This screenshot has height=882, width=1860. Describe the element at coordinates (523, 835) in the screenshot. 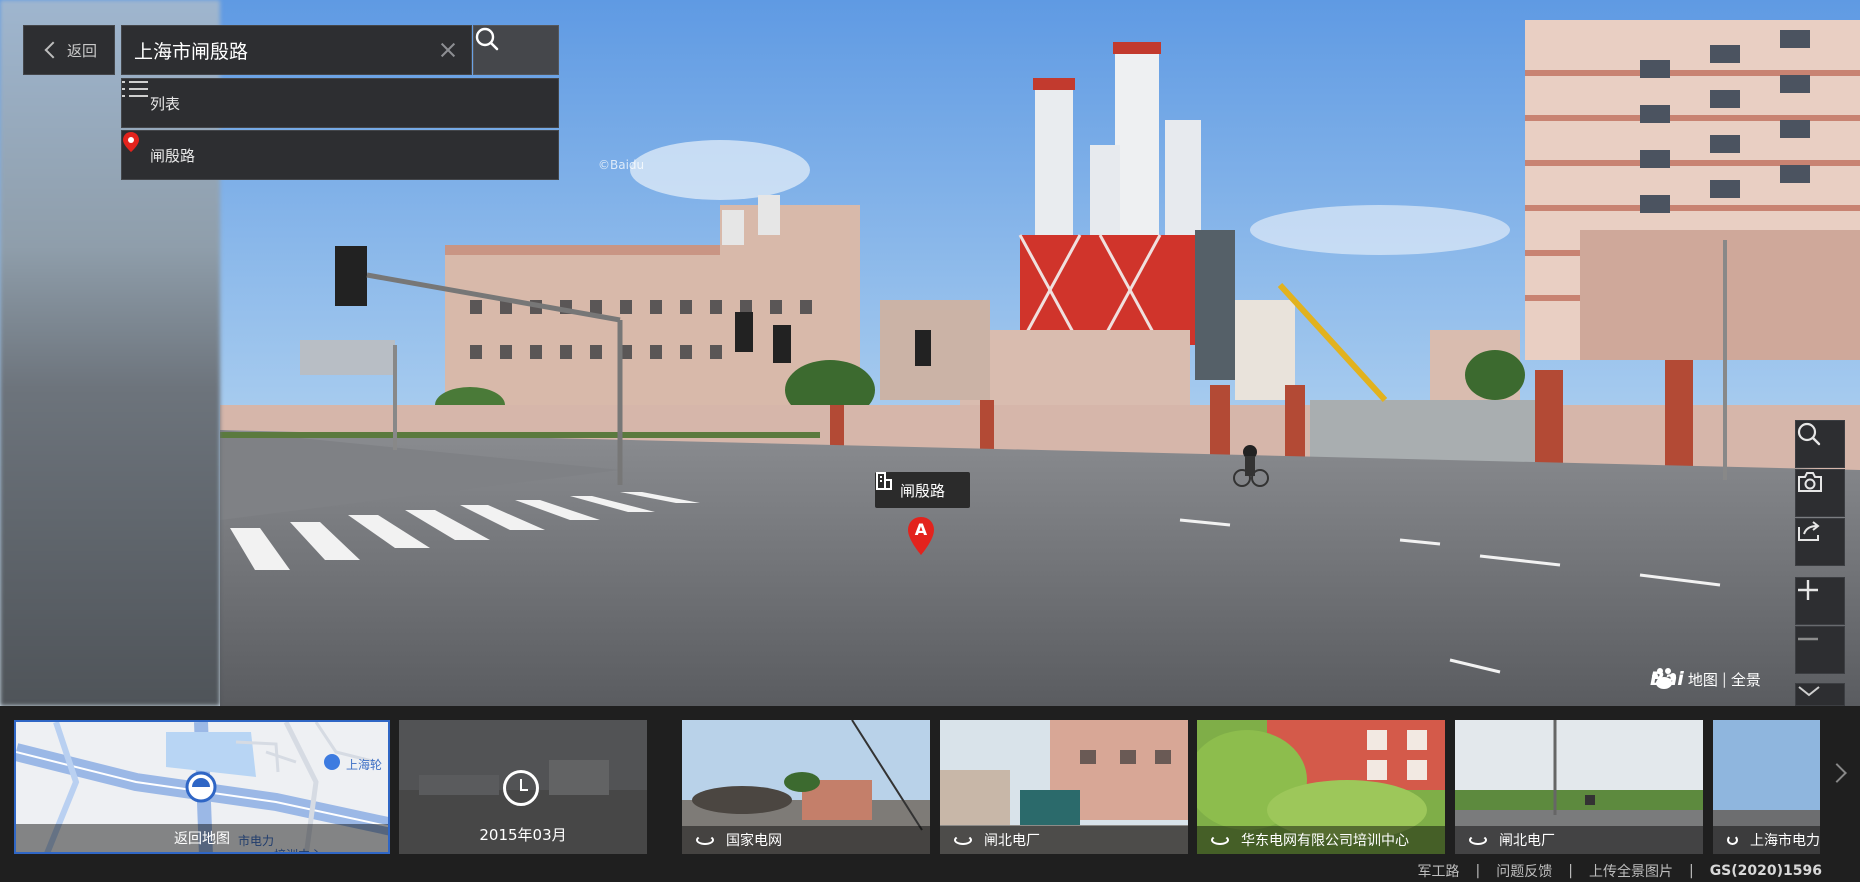

I see `capture-date: 2015年03月` at that location.